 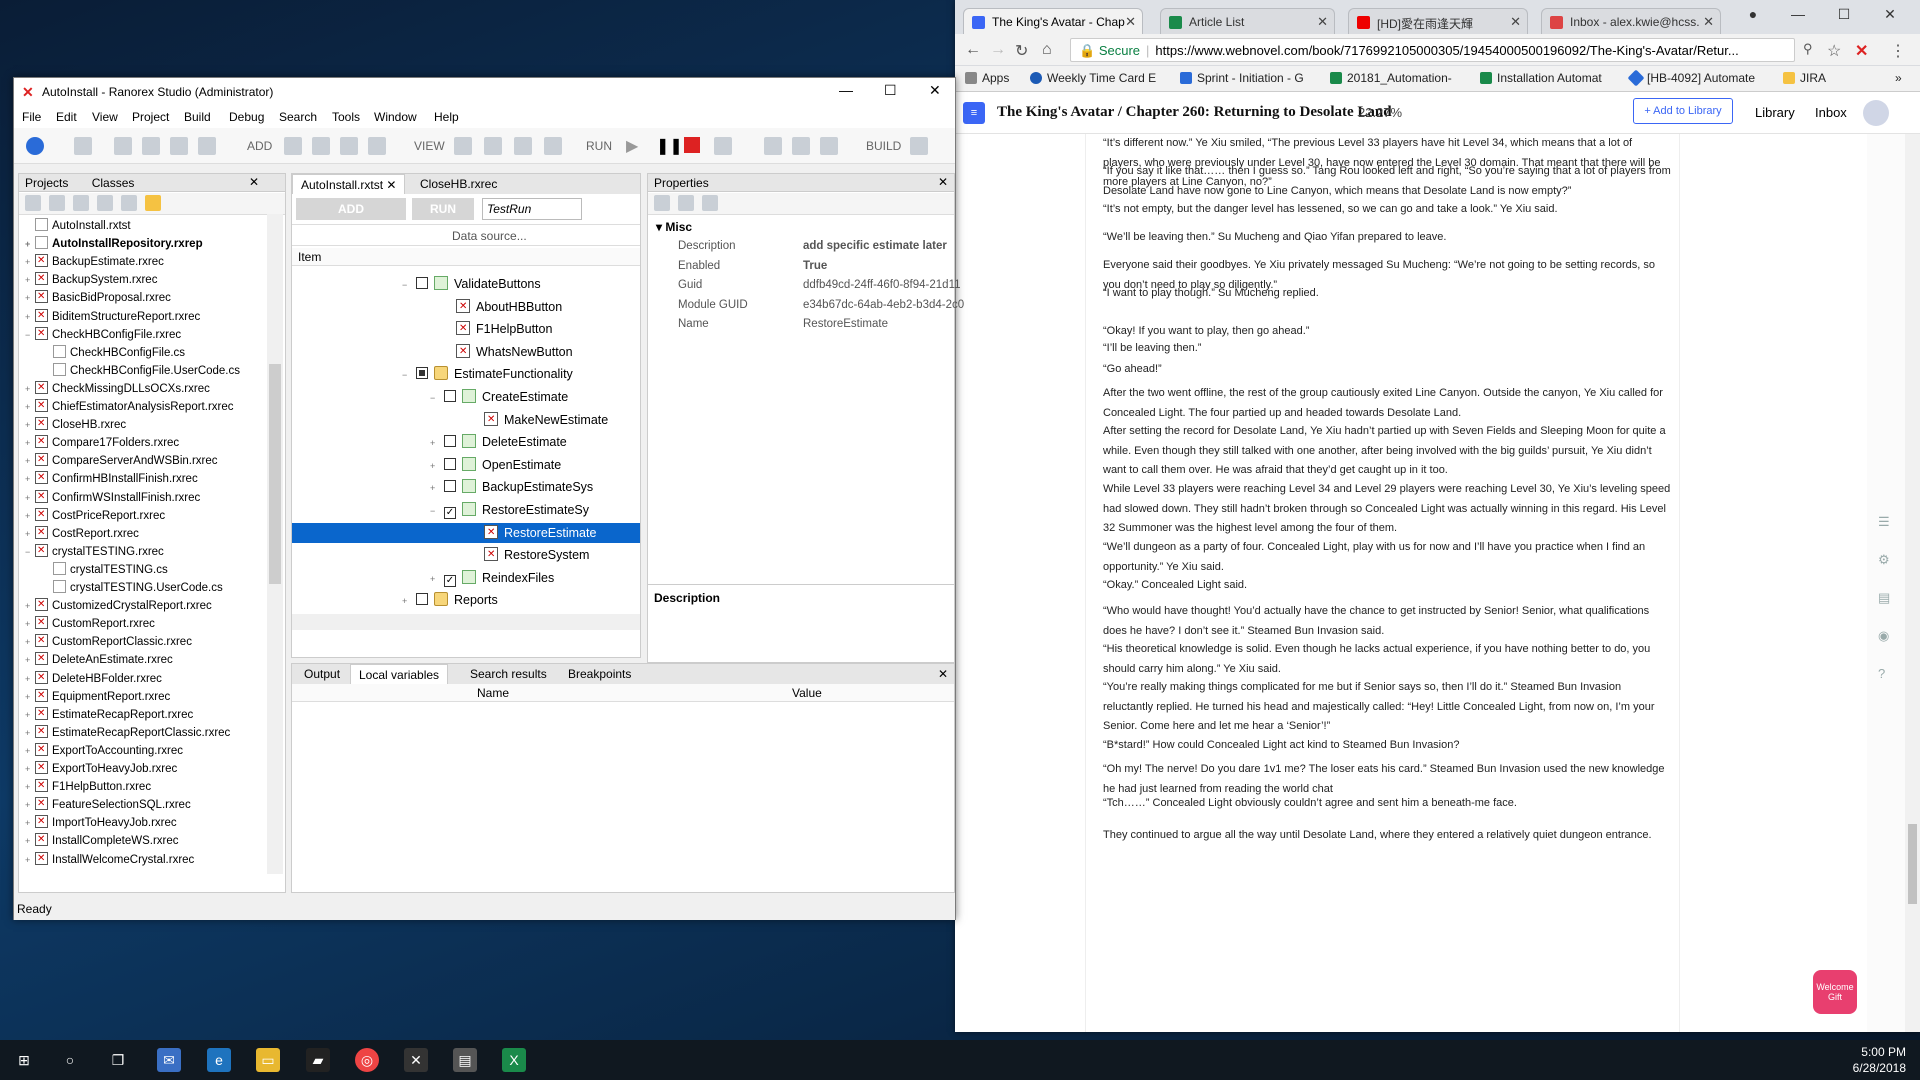 I want to click on project-item: + BasicBidProposal.rxrec, so click(x=98, y=297).